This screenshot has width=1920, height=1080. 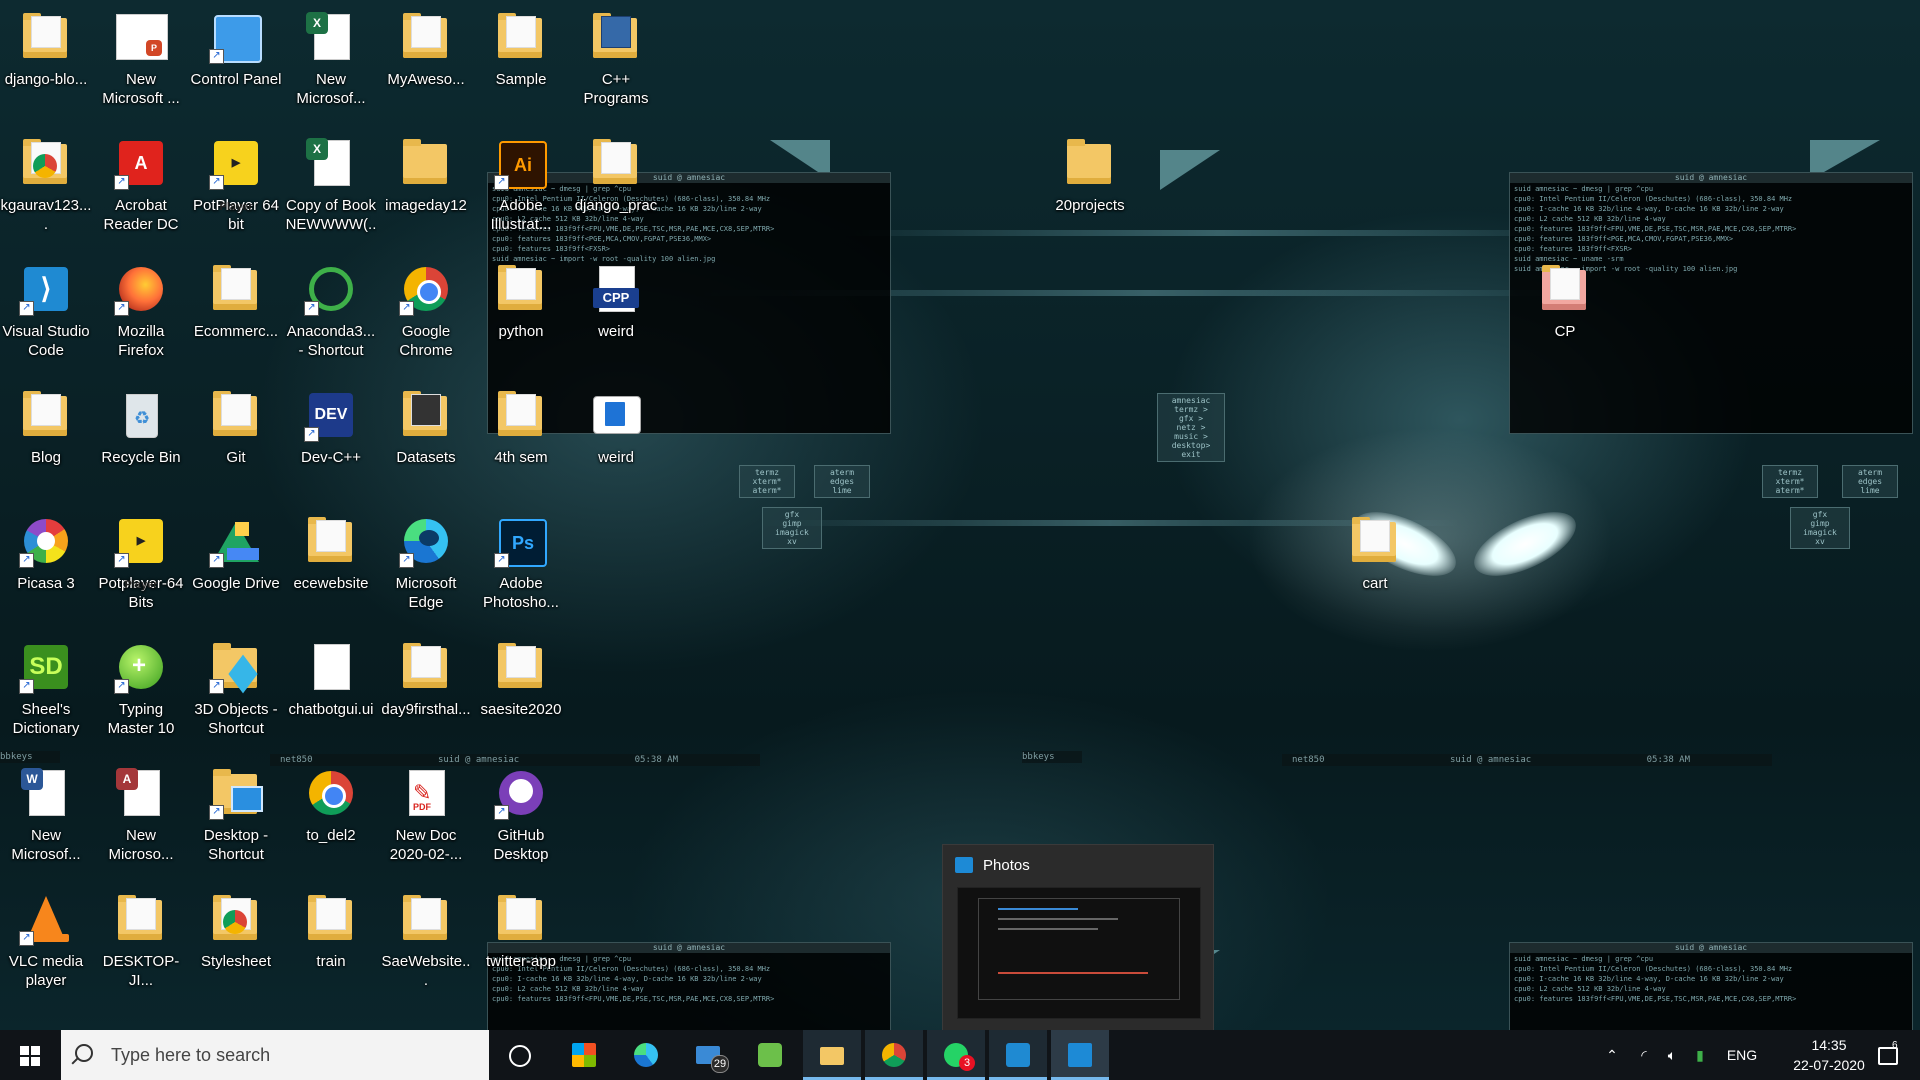 What do you see at coordinates (519, 1055) in the screenshot?
I see `taskbar-task-view` at bounding box center [519, 1055].